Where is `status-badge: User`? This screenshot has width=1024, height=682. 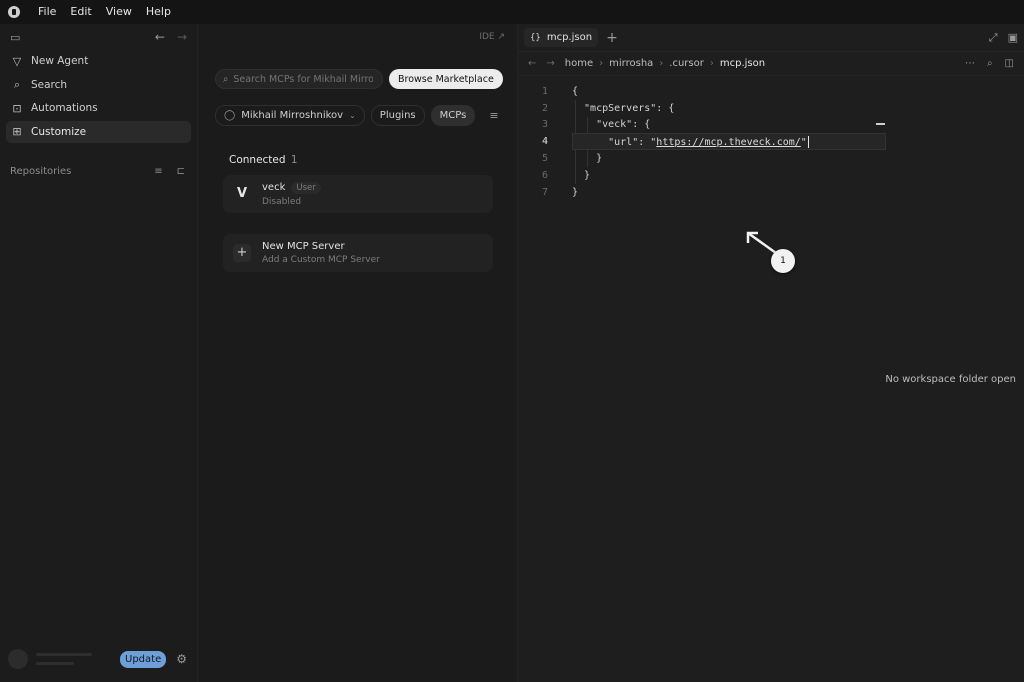 status-badge: User is located at coordinates (306, 187).